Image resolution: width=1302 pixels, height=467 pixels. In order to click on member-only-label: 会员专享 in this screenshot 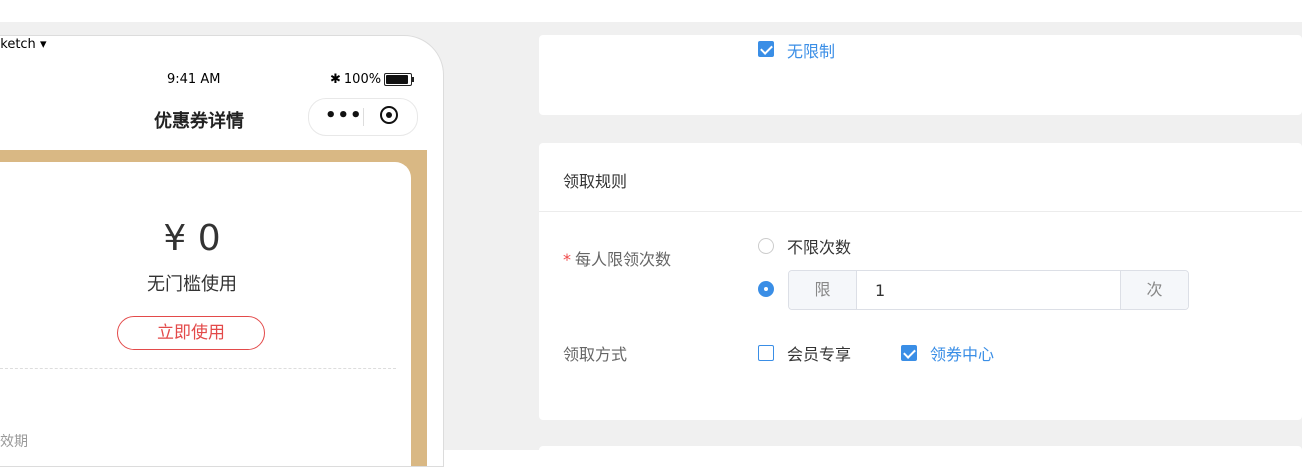, I will do `click(819, 353)`.